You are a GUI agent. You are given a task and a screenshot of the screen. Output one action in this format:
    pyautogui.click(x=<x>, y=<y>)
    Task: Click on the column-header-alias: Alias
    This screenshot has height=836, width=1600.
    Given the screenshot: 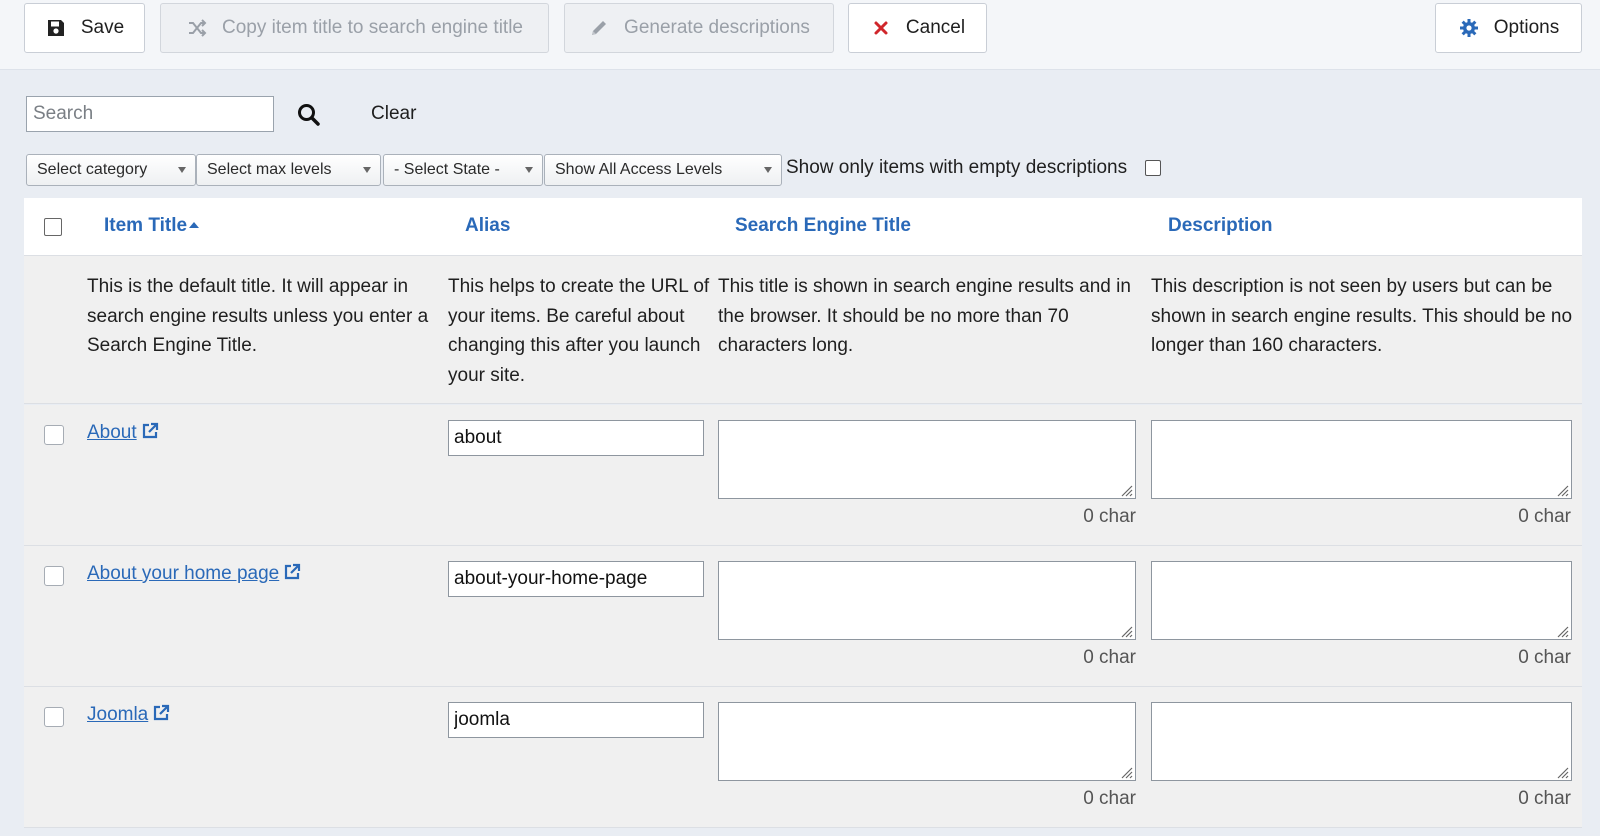 What is the action you would take?
    pyautogui.click(x=487, y=226)
    